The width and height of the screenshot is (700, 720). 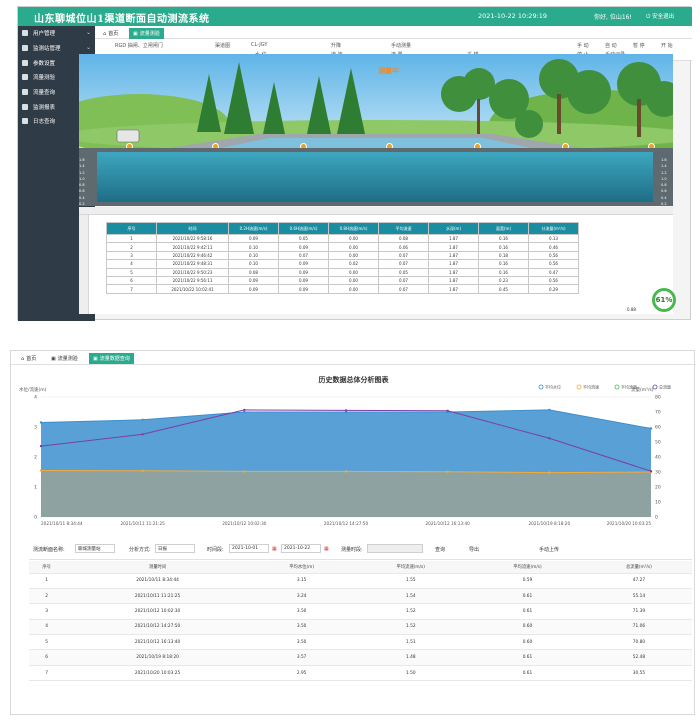 I want to click on mode-select: 日报, so click(x=175, y=548).